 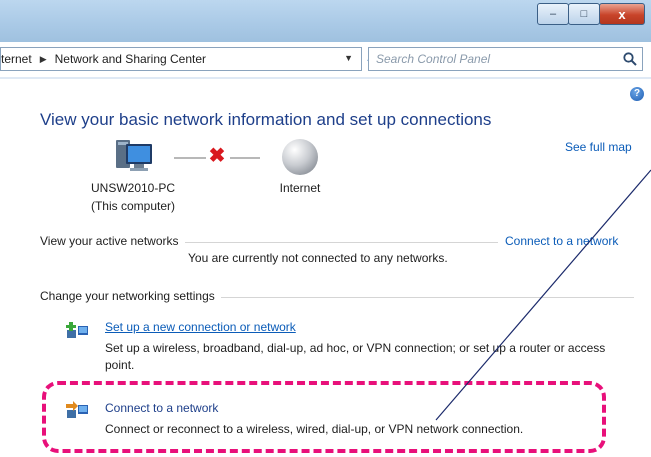 I want to click on computer-name-label: UNSW2010-PC, so click(x=133, y=188).